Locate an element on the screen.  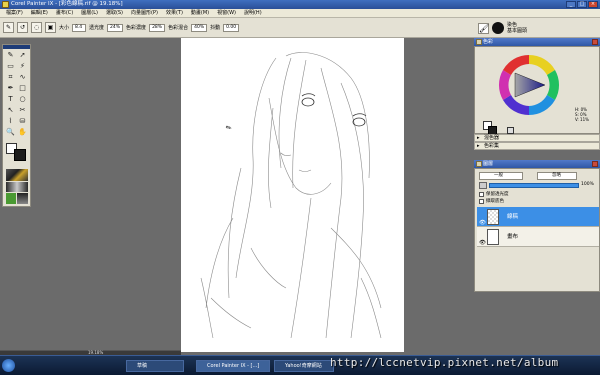
color-mix-label: 色彩混合 is located at coordinates (178, 28).